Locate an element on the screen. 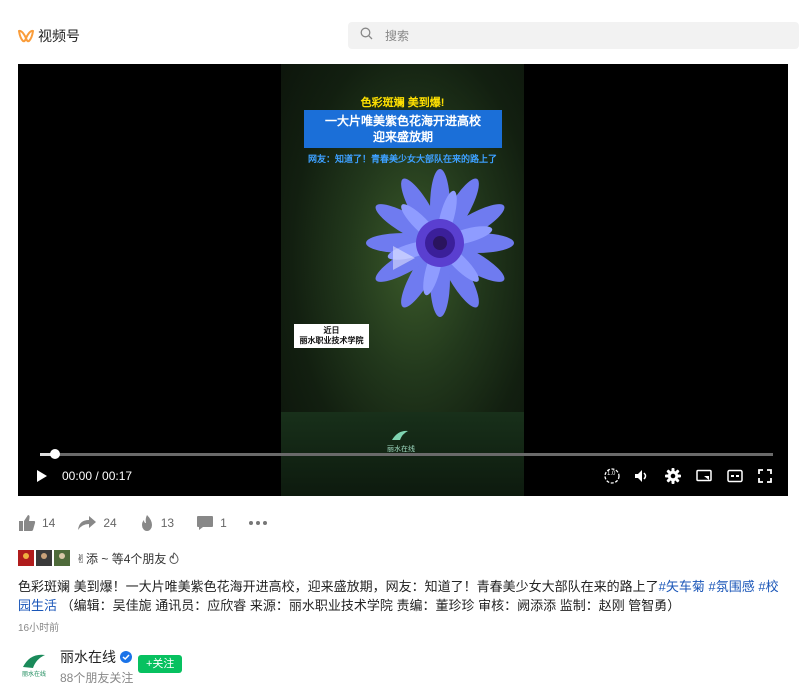 This screenshot has height=693, width=799. volume-button is located at coordinates (642, 476).